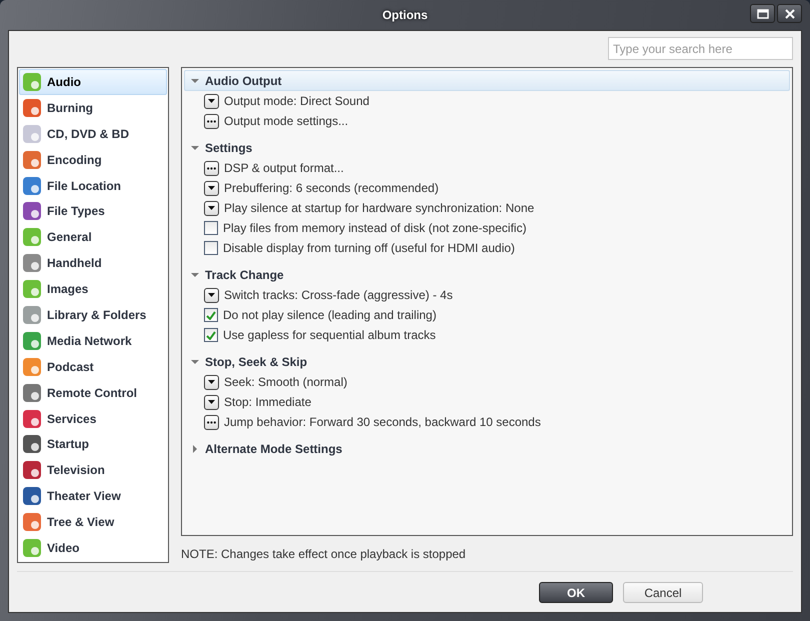 This screenshot has height=621, width=810. What do you see at coordinates (663, 592) in the screenshot?
I see `cancel-button: Cancel` at bounding box center [663, 592].